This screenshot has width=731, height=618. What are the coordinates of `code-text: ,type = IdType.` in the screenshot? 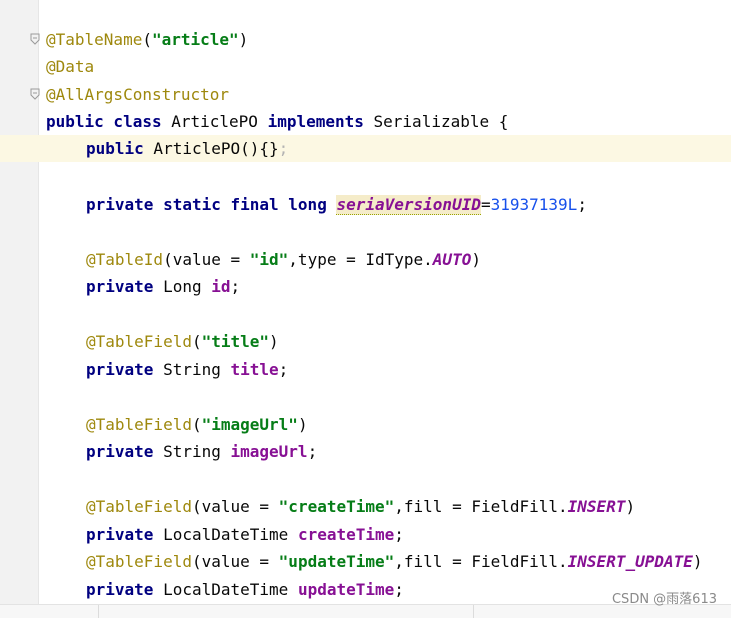 It's located at (360, 259).